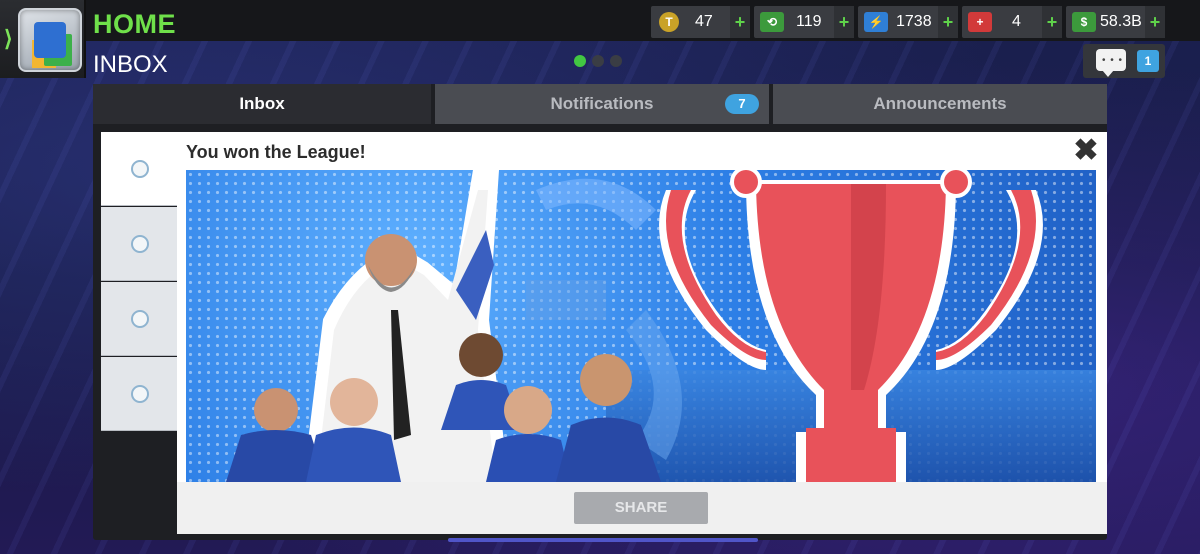  I want to click on tab-announcements: Announcements, so click(940, 104).